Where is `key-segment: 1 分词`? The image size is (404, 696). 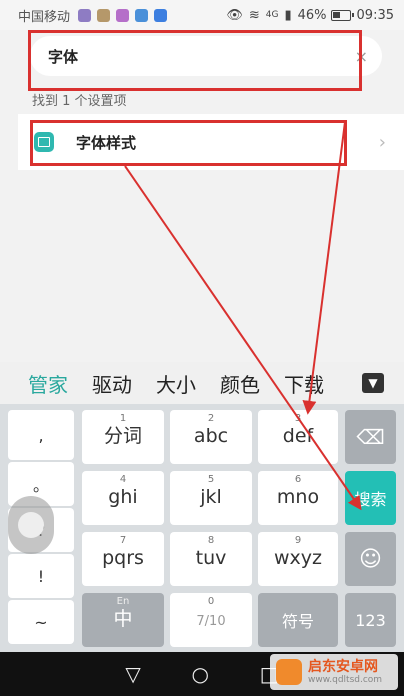
key-segment: 1 分词 is located at coordinates (123, 437).